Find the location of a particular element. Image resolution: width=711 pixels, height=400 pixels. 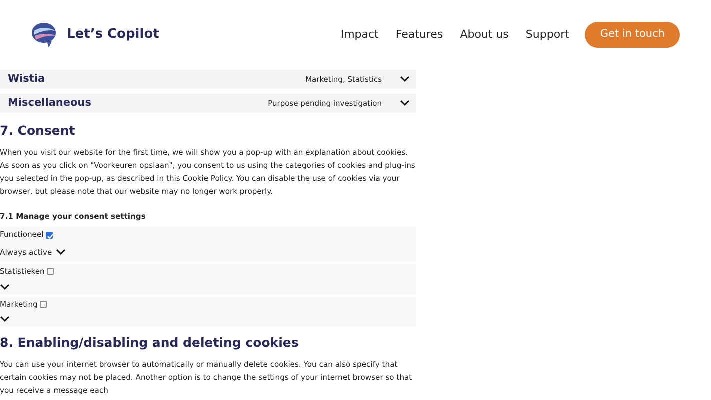

nav-link: Features is located at coordinates (420, 35).